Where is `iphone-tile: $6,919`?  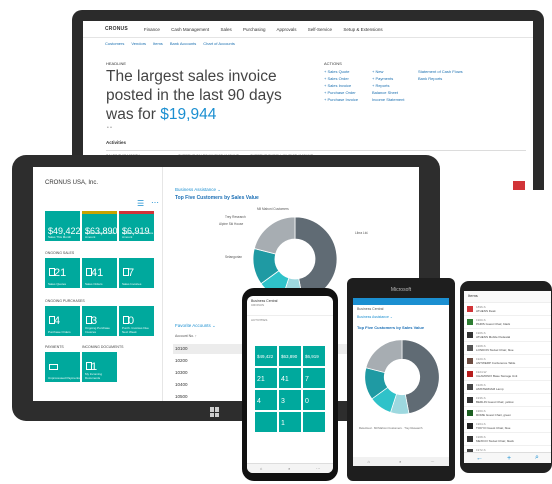
iphone-tile: $6,919 is located at coordinates (314, 356).